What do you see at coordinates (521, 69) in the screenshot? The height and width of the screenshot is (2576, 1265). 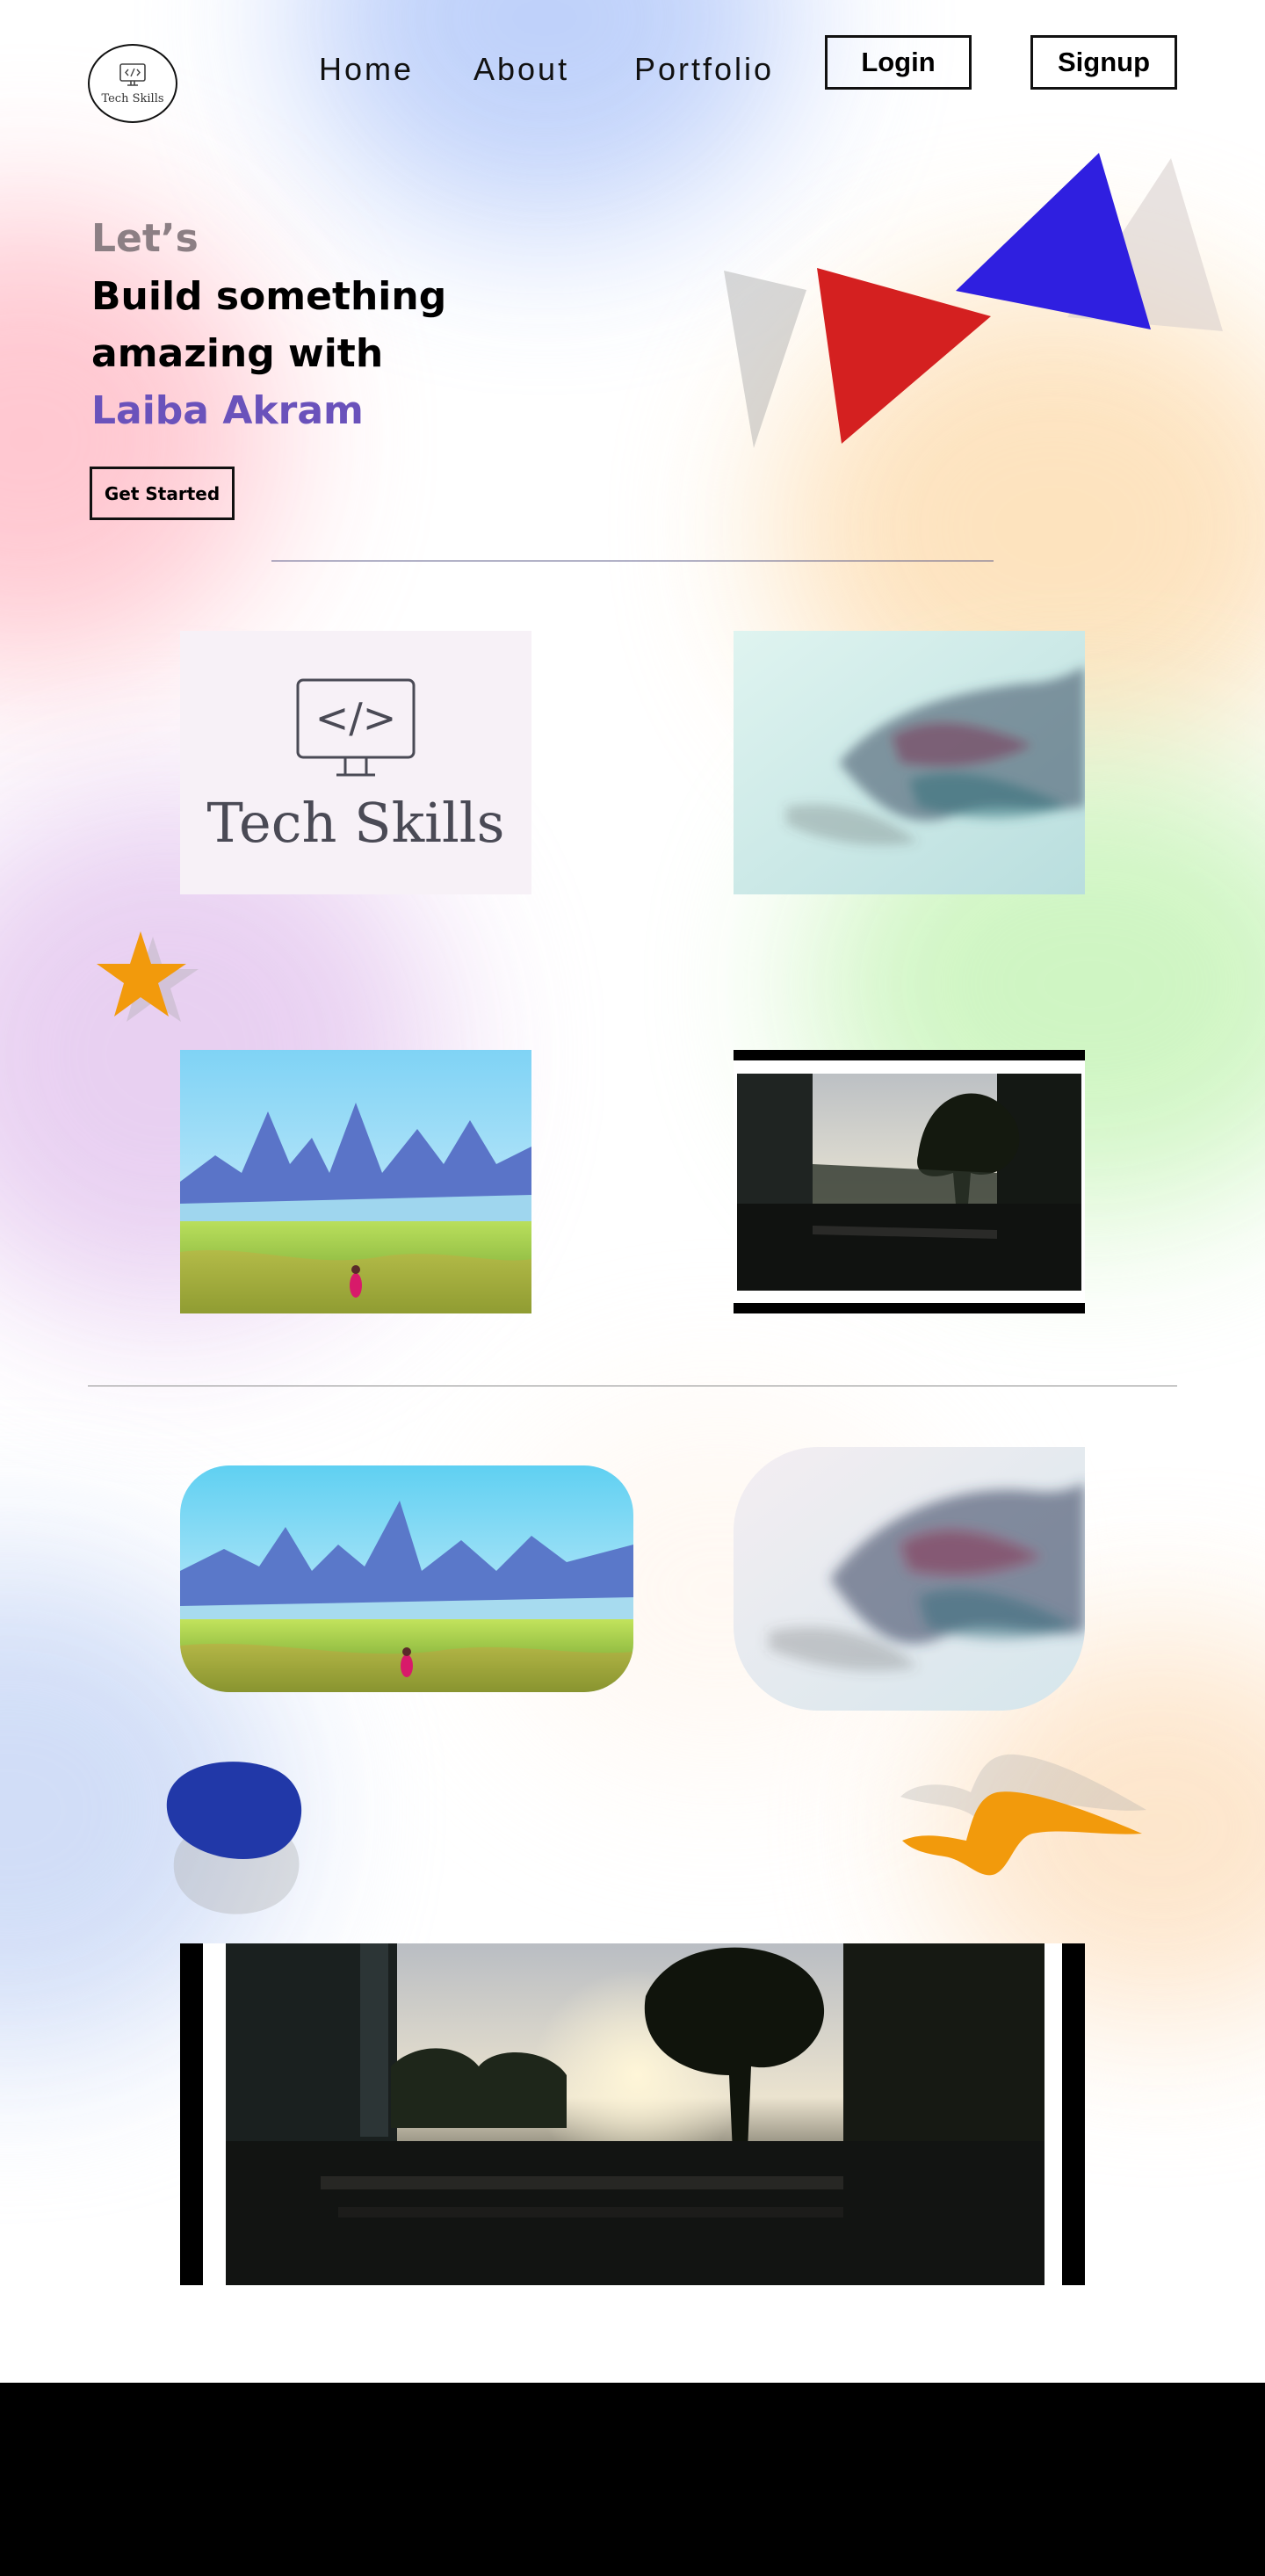 I see `nav-about-link: About` at bounding box center [521, 69].